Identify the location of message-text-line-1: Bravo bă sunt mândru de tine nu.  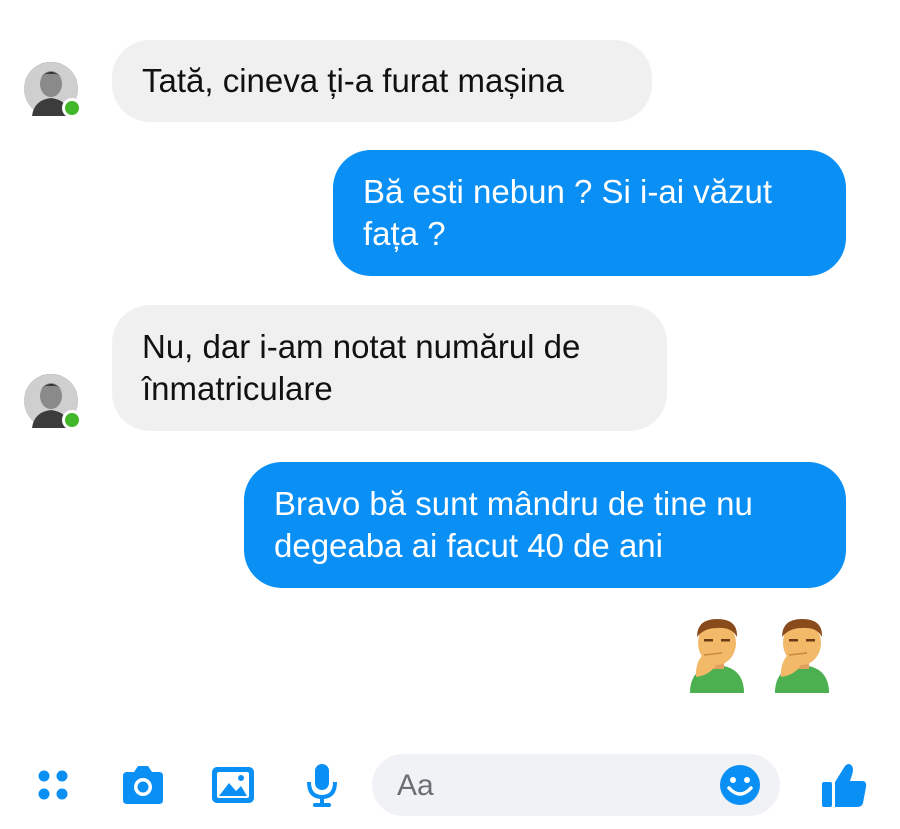
(513, 503).